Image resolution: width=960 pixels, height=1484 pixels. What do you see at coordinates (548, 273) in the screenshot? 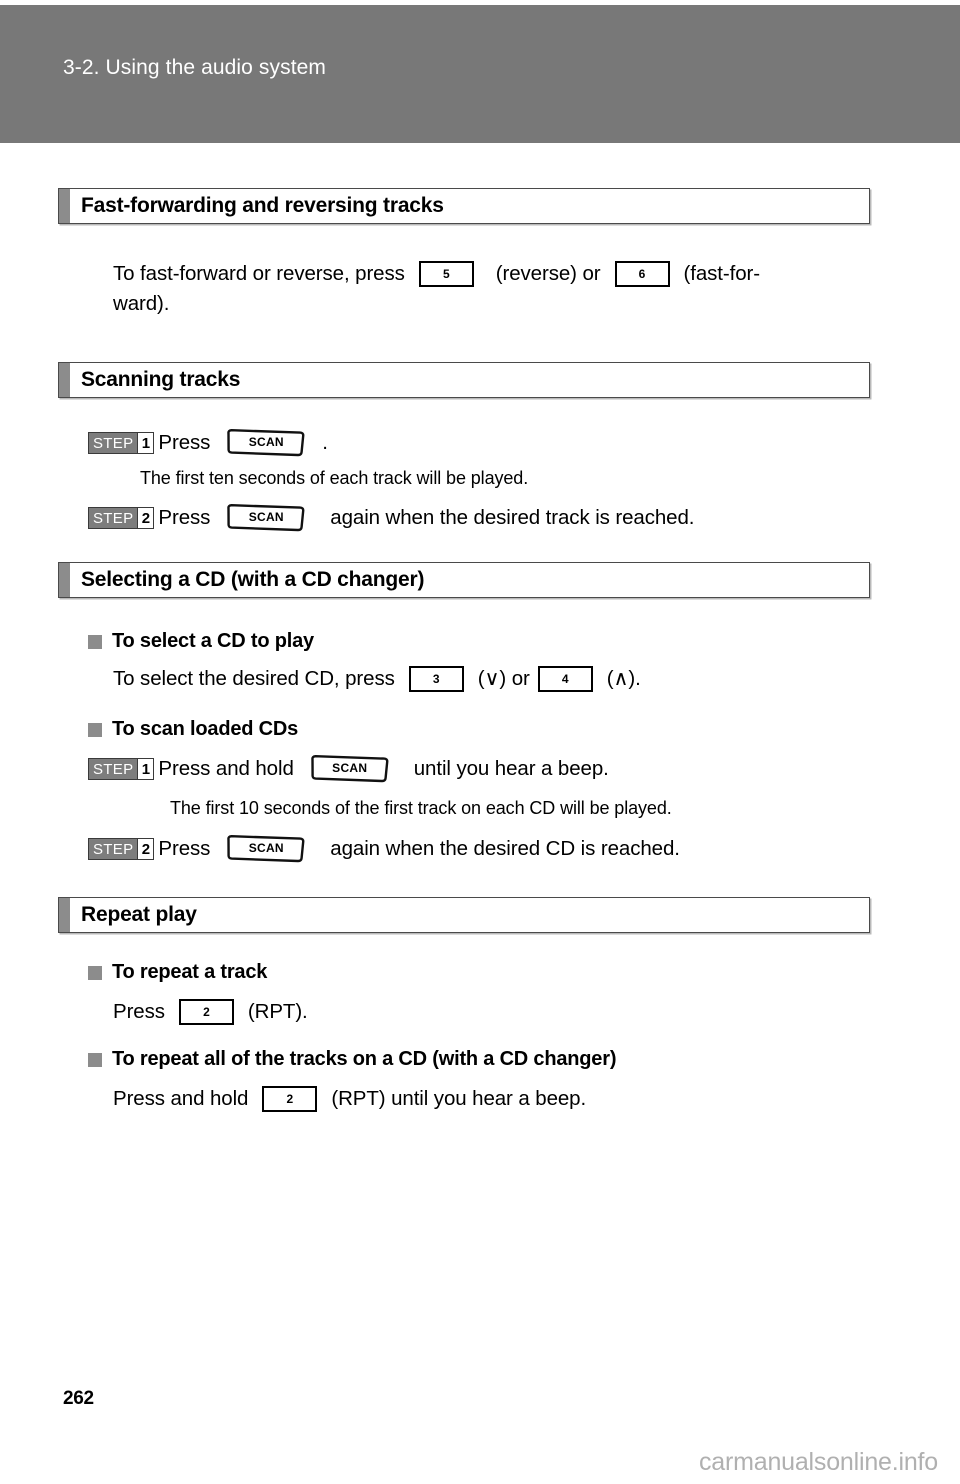
I see `fast-forward-mid-text: (reverse) or` at bounding box center [548, 273].